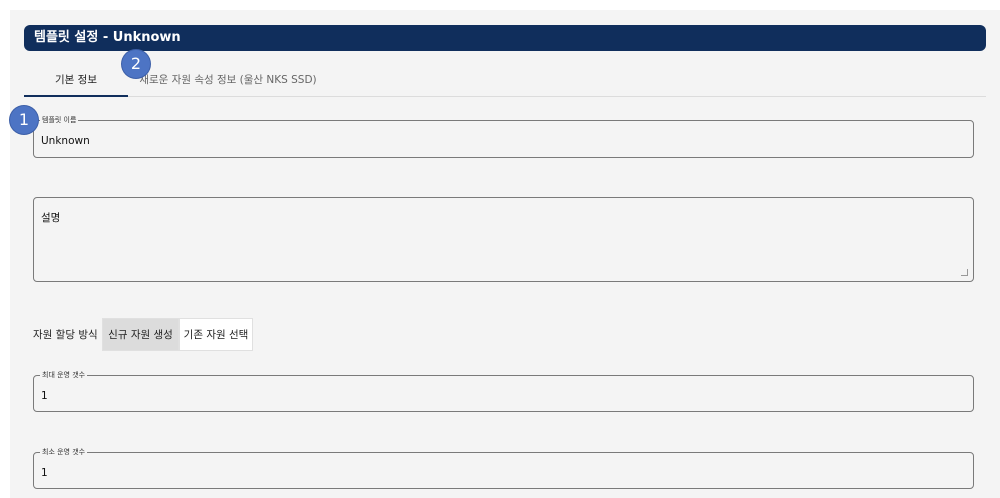 The image size is (1000, 498). What do you see at coordinates (503, 468) in the screenshot?
I see `min-count-field: 최소 운영 갯수 1` at bounding box center [503, 468].